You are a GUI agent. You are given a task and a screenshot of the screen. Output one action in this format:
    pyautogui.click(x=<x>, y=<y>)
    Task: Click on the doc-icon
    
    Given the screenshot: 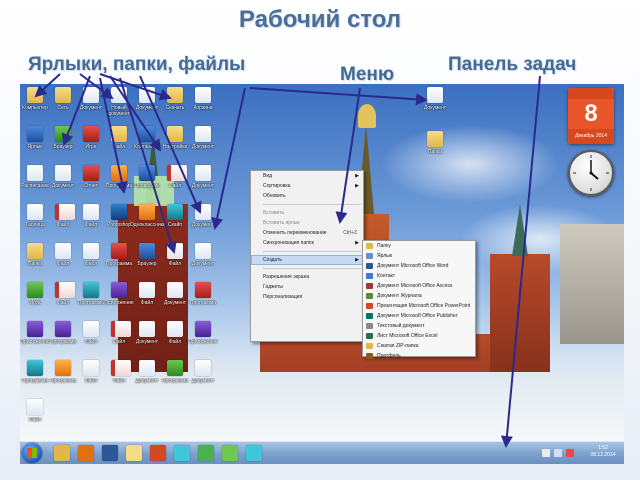 What is the action you would take?
    pyautogui.click(x=63, y=251)
    